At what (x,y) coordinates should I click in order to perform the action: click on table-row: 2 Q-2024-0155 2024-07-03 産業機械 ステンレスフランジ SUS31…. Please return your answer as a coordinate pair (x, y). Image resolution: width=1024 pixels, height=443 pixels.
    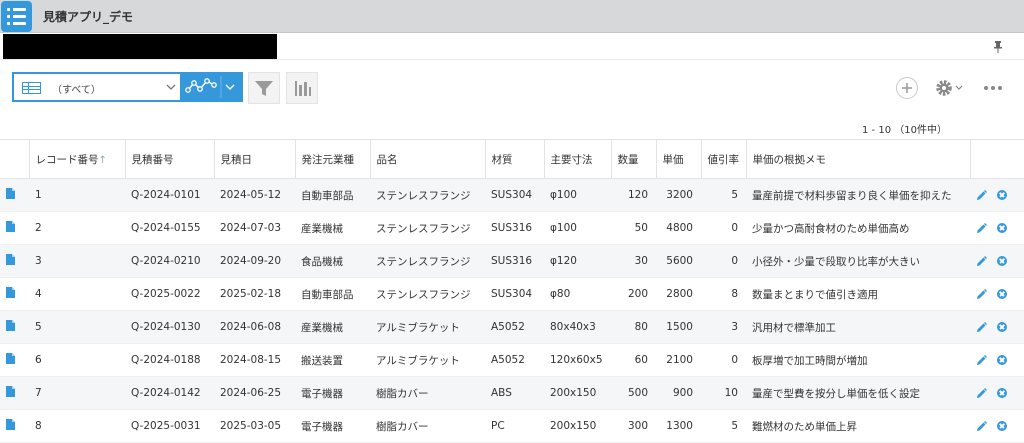
    Looking at the image, I should click on (512, 228).